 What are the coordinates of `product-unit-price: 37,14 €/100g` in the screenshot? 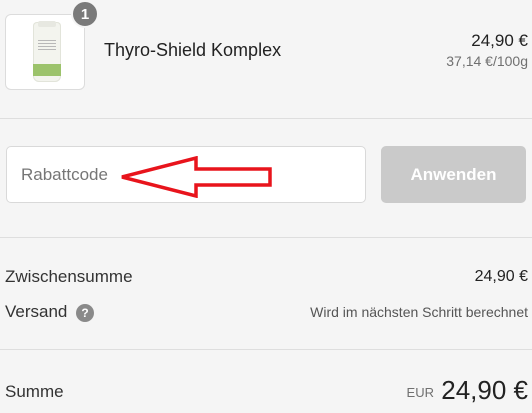 It's located at (487, 61).